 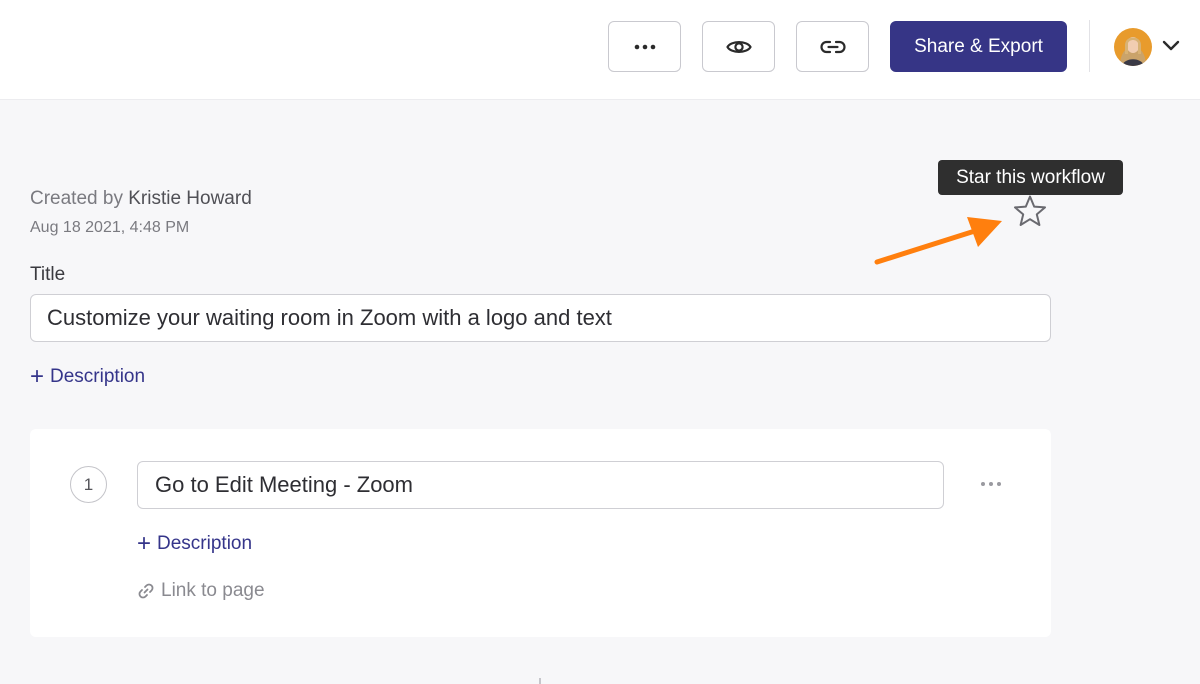 I want to click on step-add-description-button: + Description, so click(x=194, y=544).